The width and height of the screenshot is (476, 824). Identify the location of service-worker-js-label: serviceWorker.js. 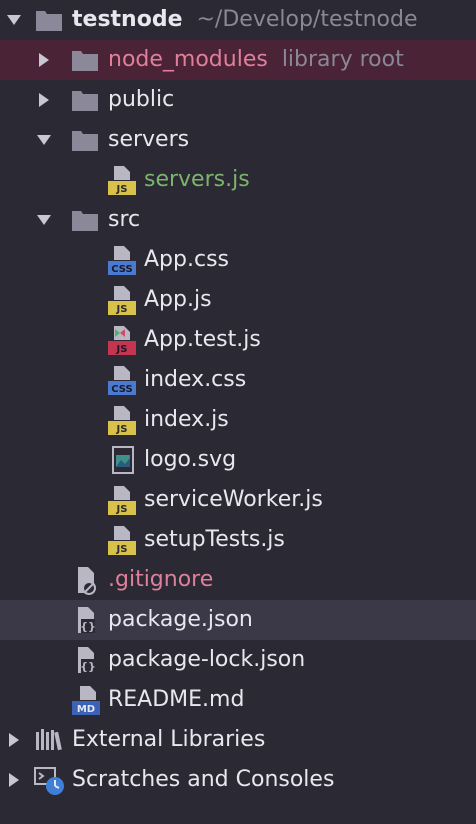
(233, 499).